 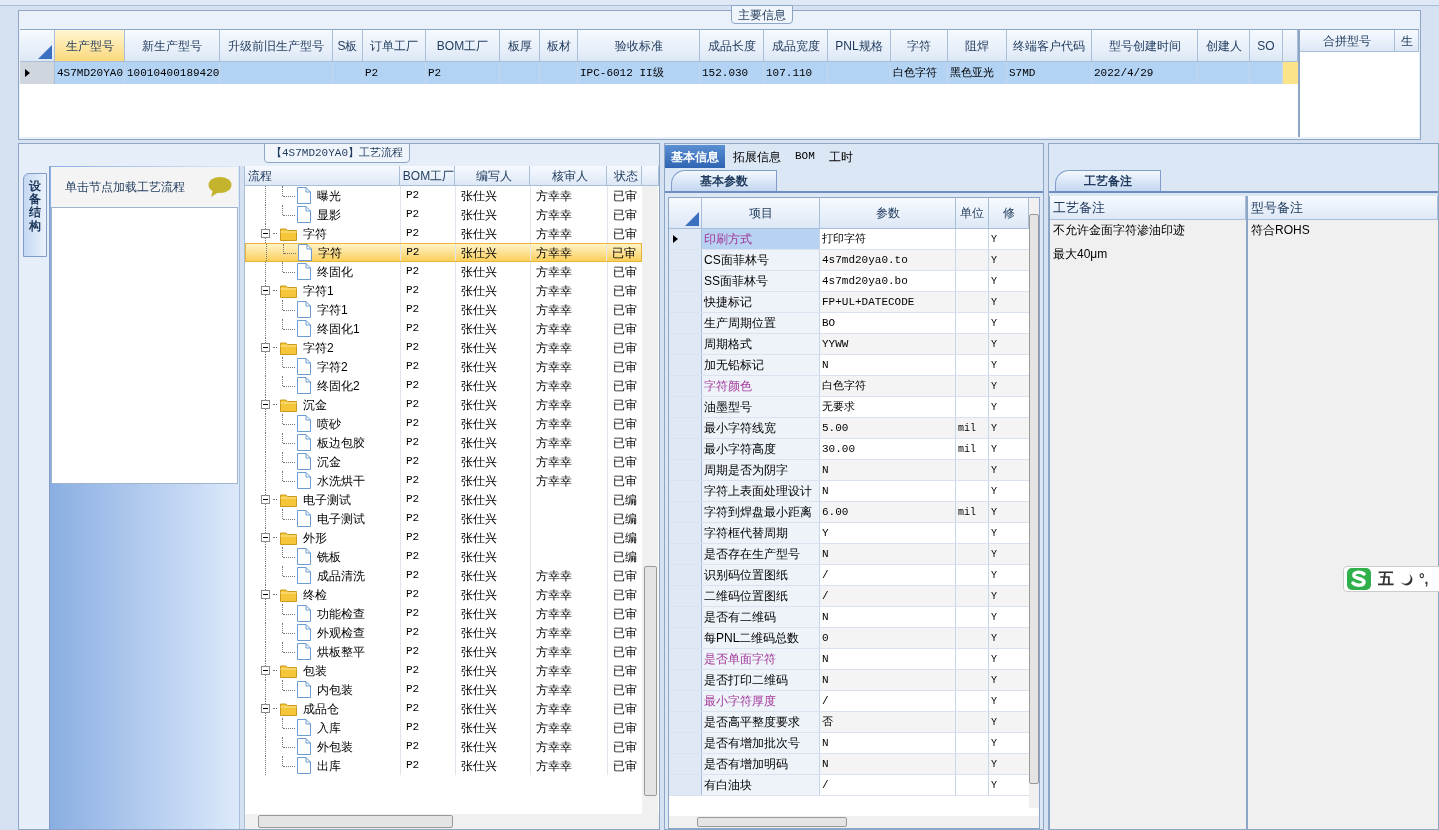 I want to click on tree-row: 曝光 P2 张仕兴 方幸幸 已审, so click(x=443, y=195).